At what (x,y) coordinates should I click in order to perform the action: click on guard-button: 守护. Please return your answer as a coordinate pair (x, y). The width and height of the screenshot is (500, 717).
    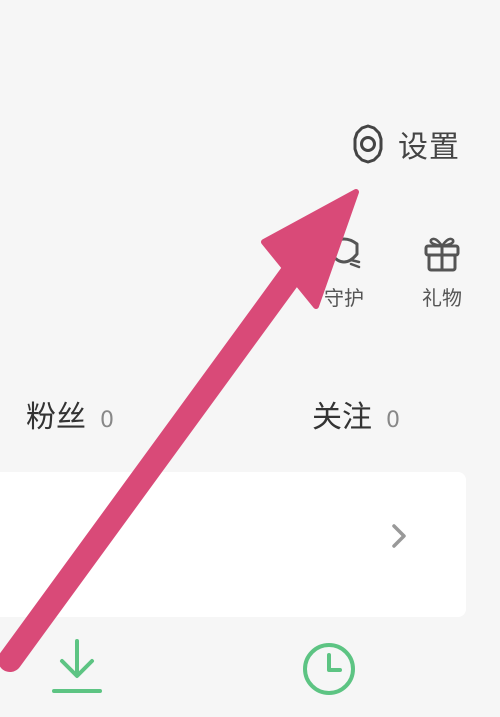
    Looking at the image, I should click on (344, 276).